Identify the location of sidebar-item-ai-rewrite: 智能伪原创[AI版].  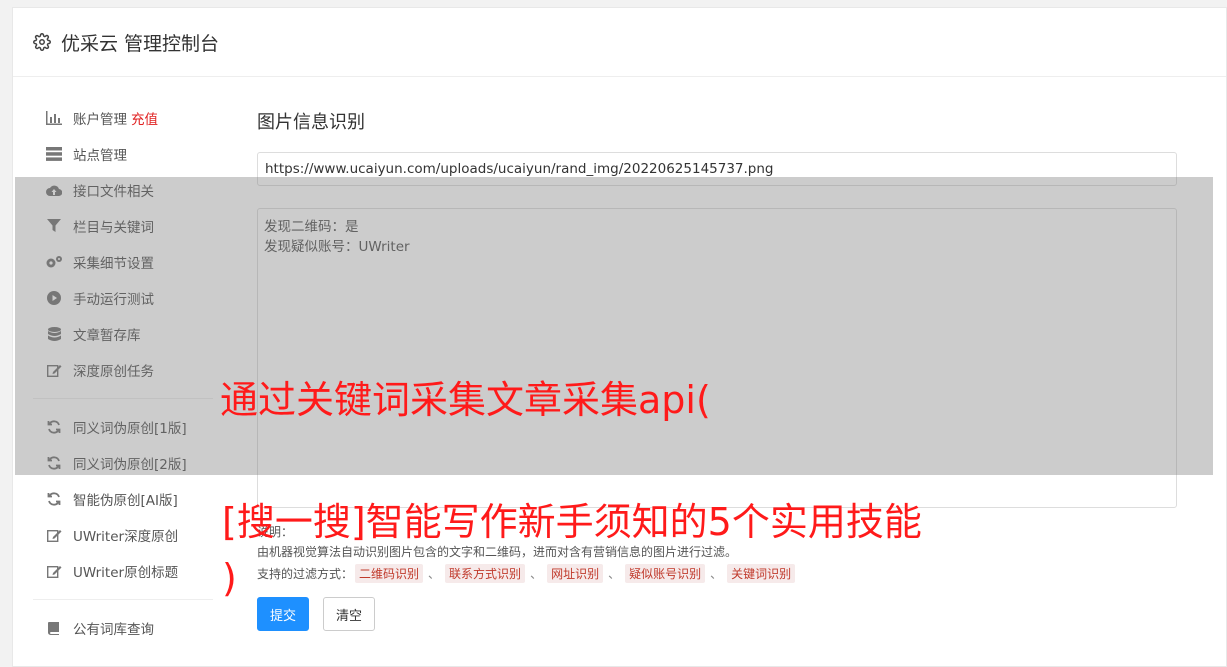
(118, 499).